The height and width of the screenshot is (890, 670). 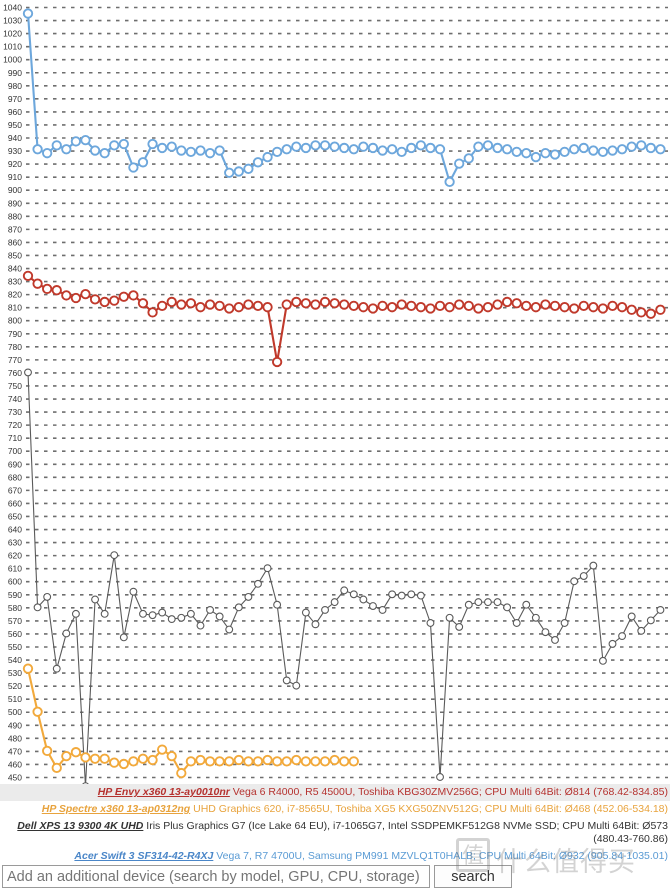 What do you see at coordinates (15, 373) in the screenshot?
I see `svg-text: 760` at bounding box center [15, 373].